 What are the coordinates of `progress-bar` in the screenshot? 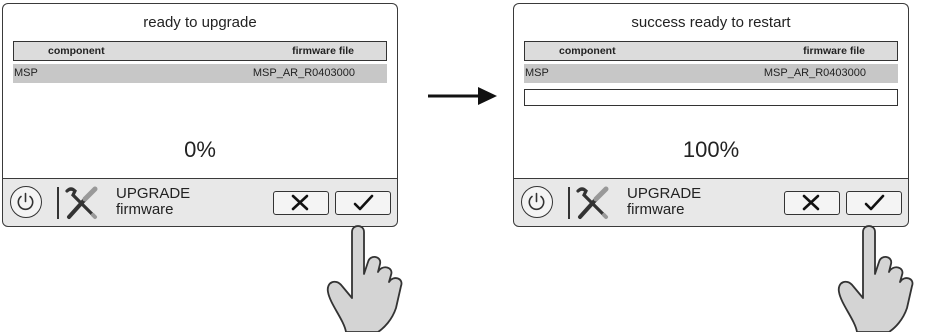 It's located at (711, 97).